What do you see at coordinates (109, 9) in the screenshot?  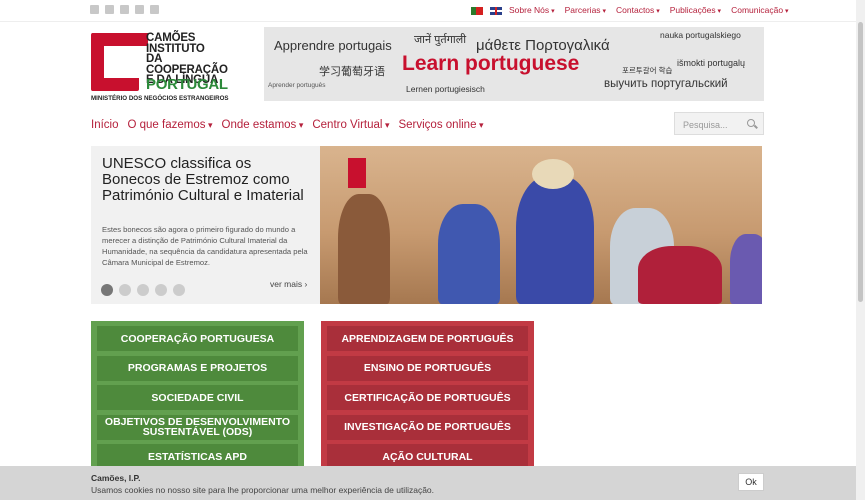 I see `twitter-icon` at bounding box center [109, 9].